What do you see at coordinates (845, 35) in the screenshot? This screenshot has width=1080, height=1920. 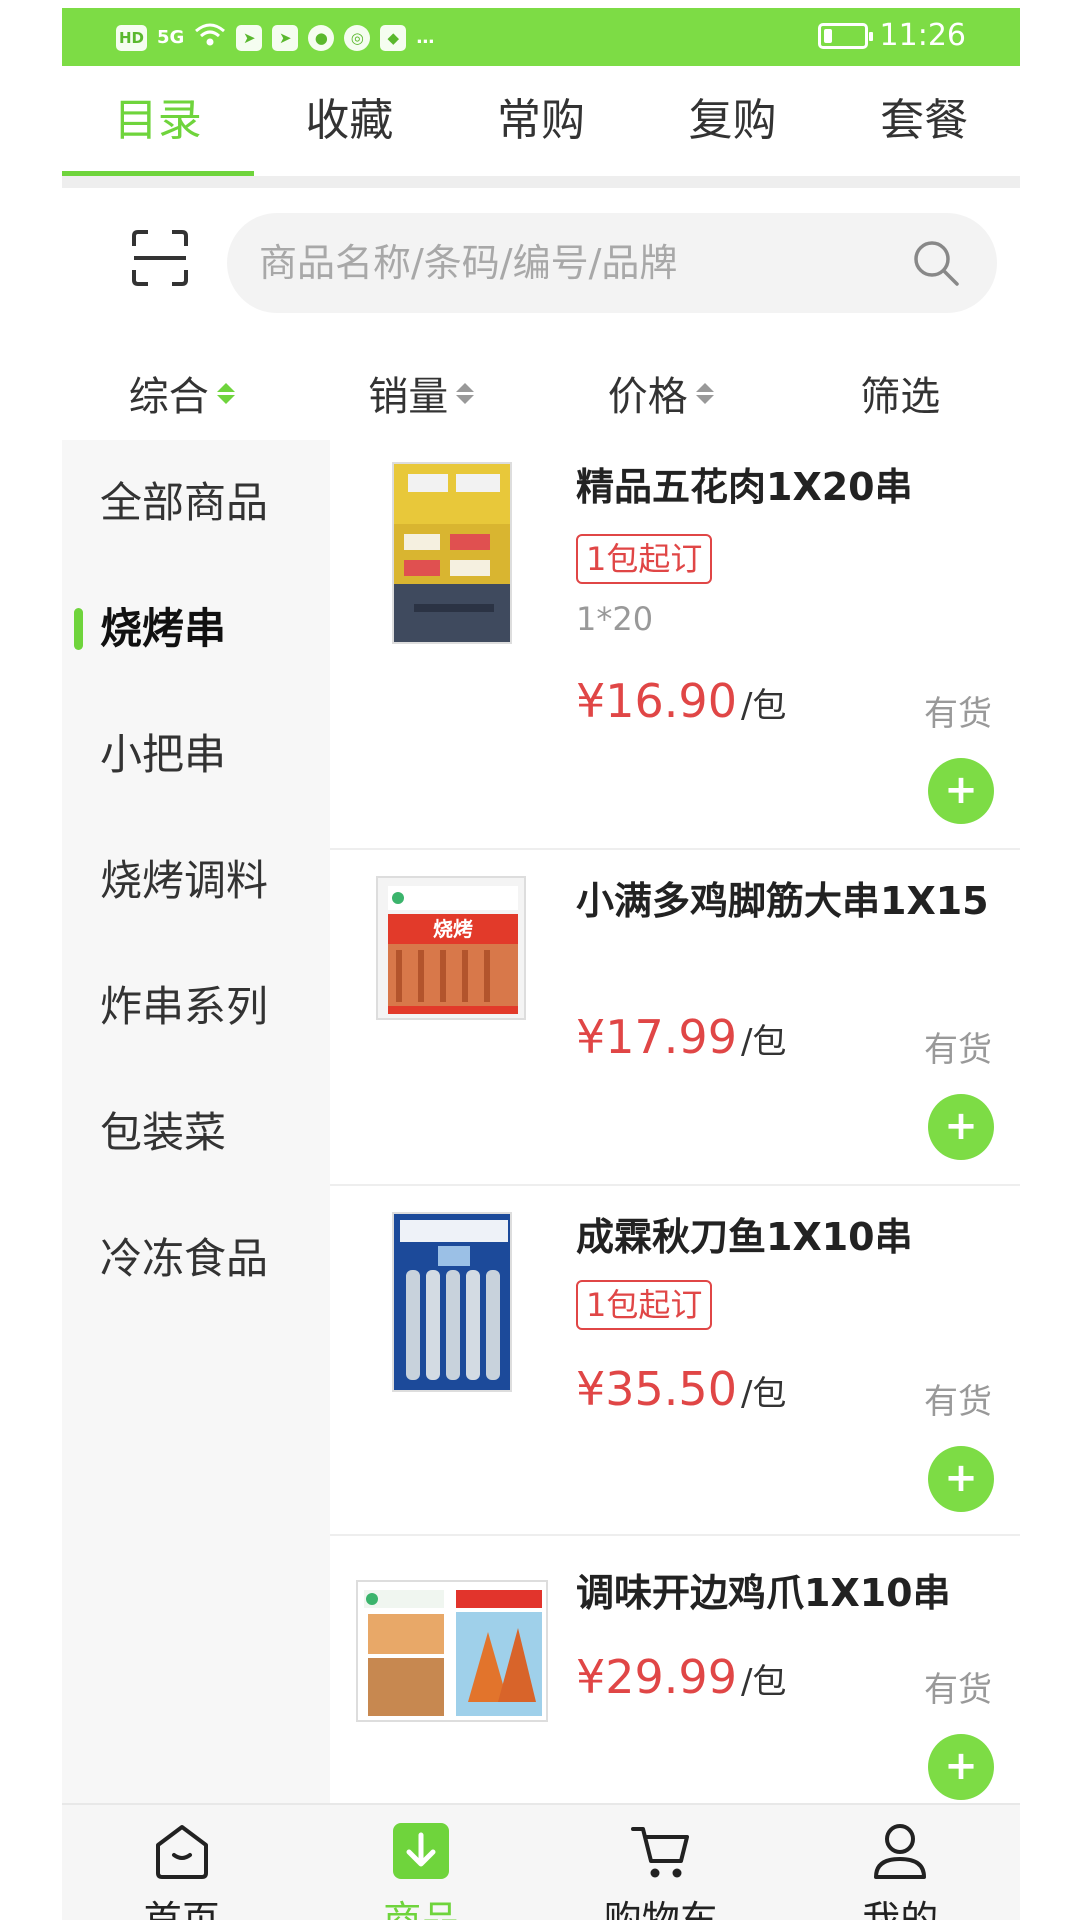 I see `battery-icon` at bounding box center [845, 35].